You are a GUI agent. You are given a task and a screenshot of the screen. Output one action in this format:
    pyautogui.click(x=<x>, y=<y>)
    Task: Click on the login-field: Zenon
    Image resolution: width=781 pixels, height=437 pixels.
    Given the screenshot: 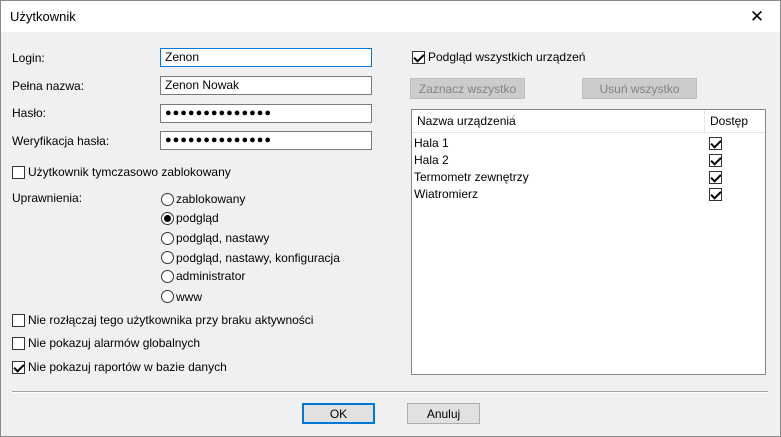 What is the action you would take?
    pyautogui.click(x=266, y=57)
    